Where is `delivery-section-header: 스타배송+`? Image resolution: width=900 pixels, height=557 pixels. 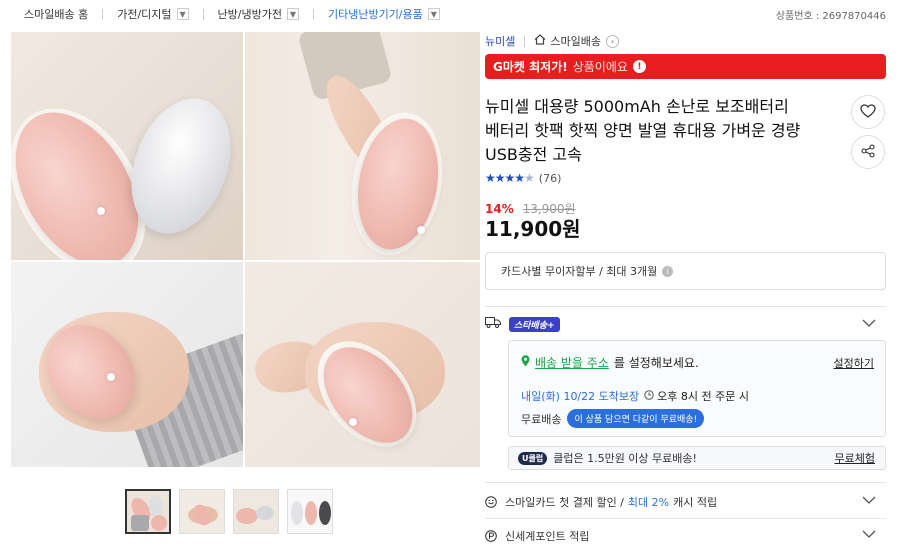 delivery-section-header: 스타배송+ is located at coordinates (685, 324).